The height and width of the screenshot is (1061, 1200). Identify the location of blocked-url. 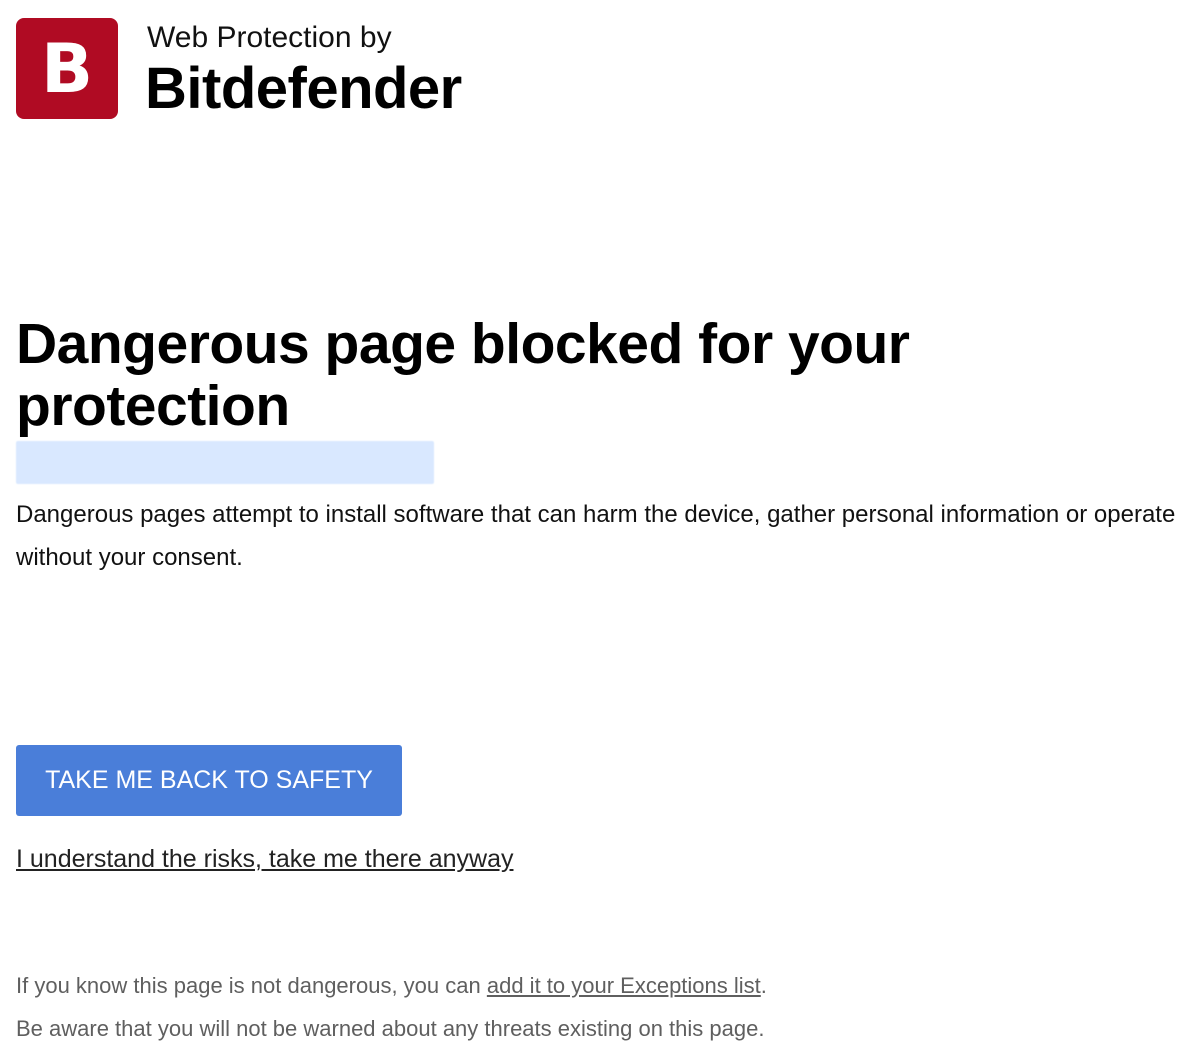
(225, 462).